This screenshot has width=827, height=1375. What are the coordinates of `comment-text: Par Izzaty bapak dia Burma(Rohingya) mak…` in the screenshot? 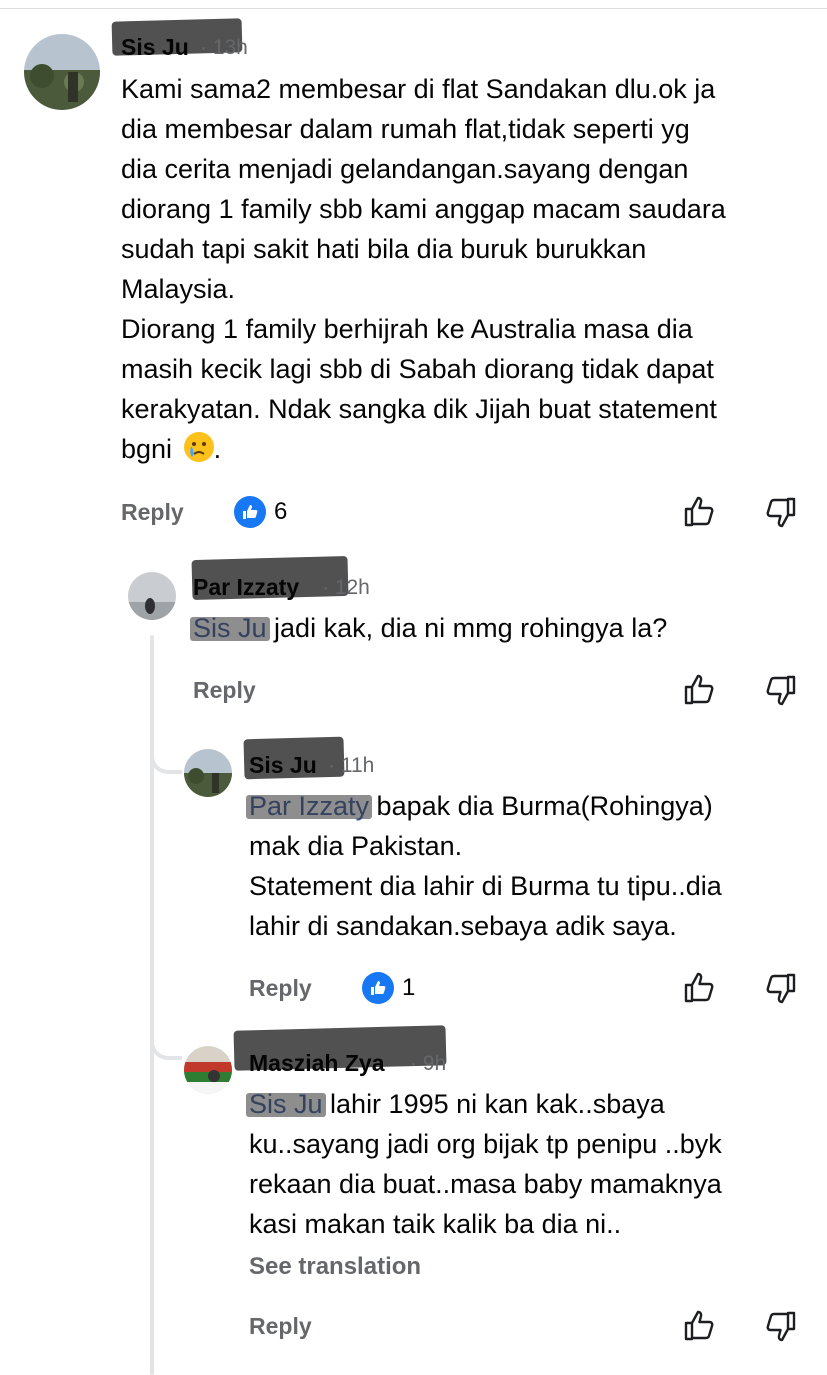 It's located at (485, 866).